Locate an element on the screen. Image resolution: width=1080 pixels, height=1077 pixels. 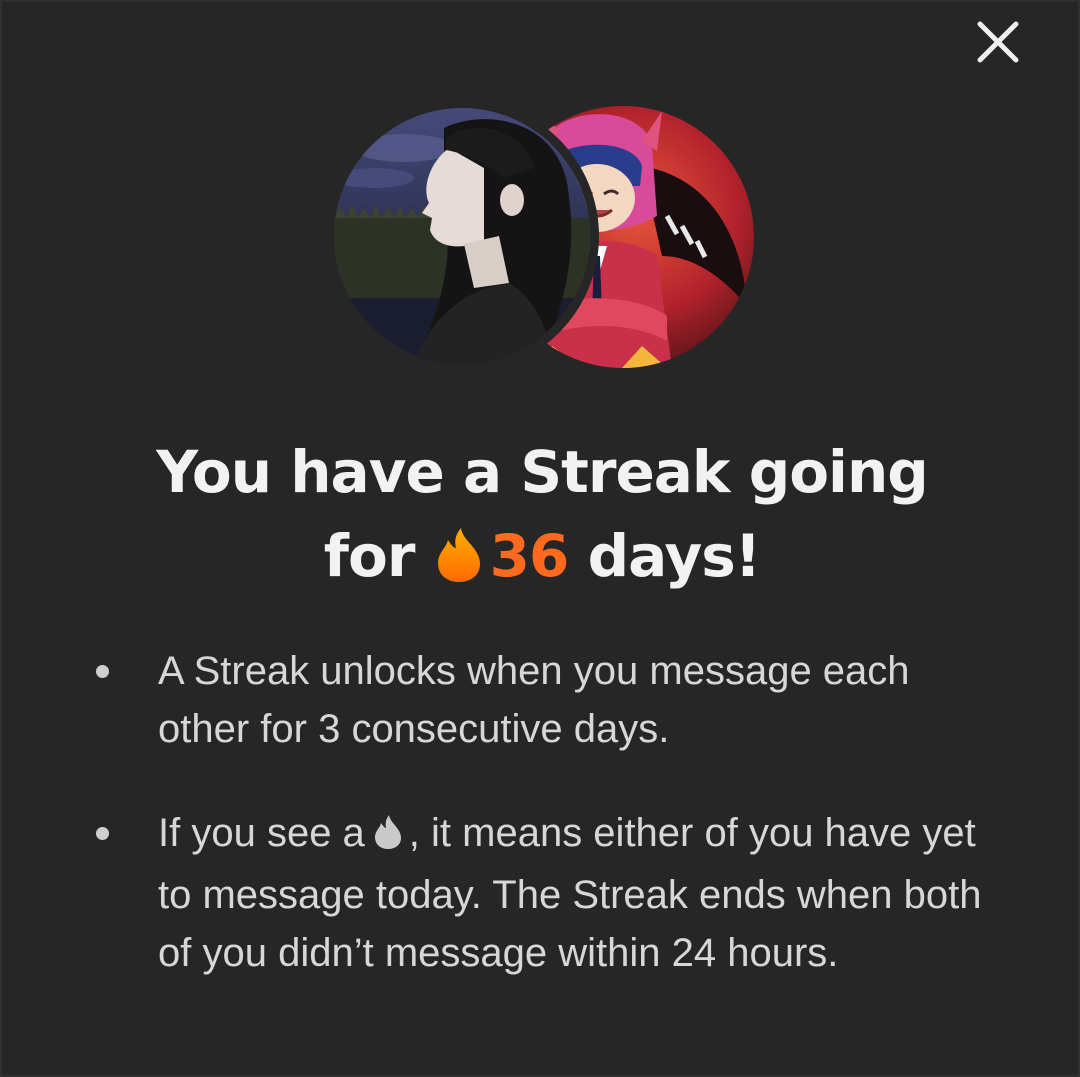
close-icon is located at coordinates (998, 42).